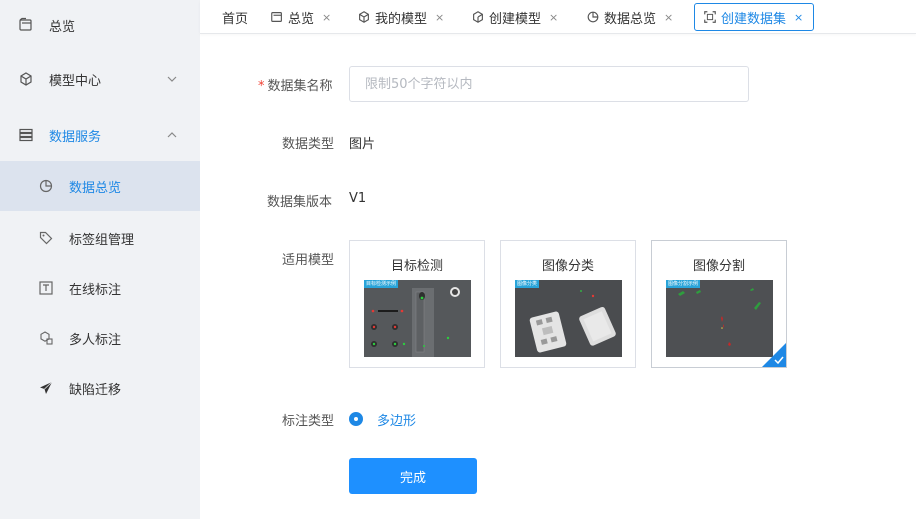  I want to click on tab-my-models: 我的模型 ×, so click(400, 17).